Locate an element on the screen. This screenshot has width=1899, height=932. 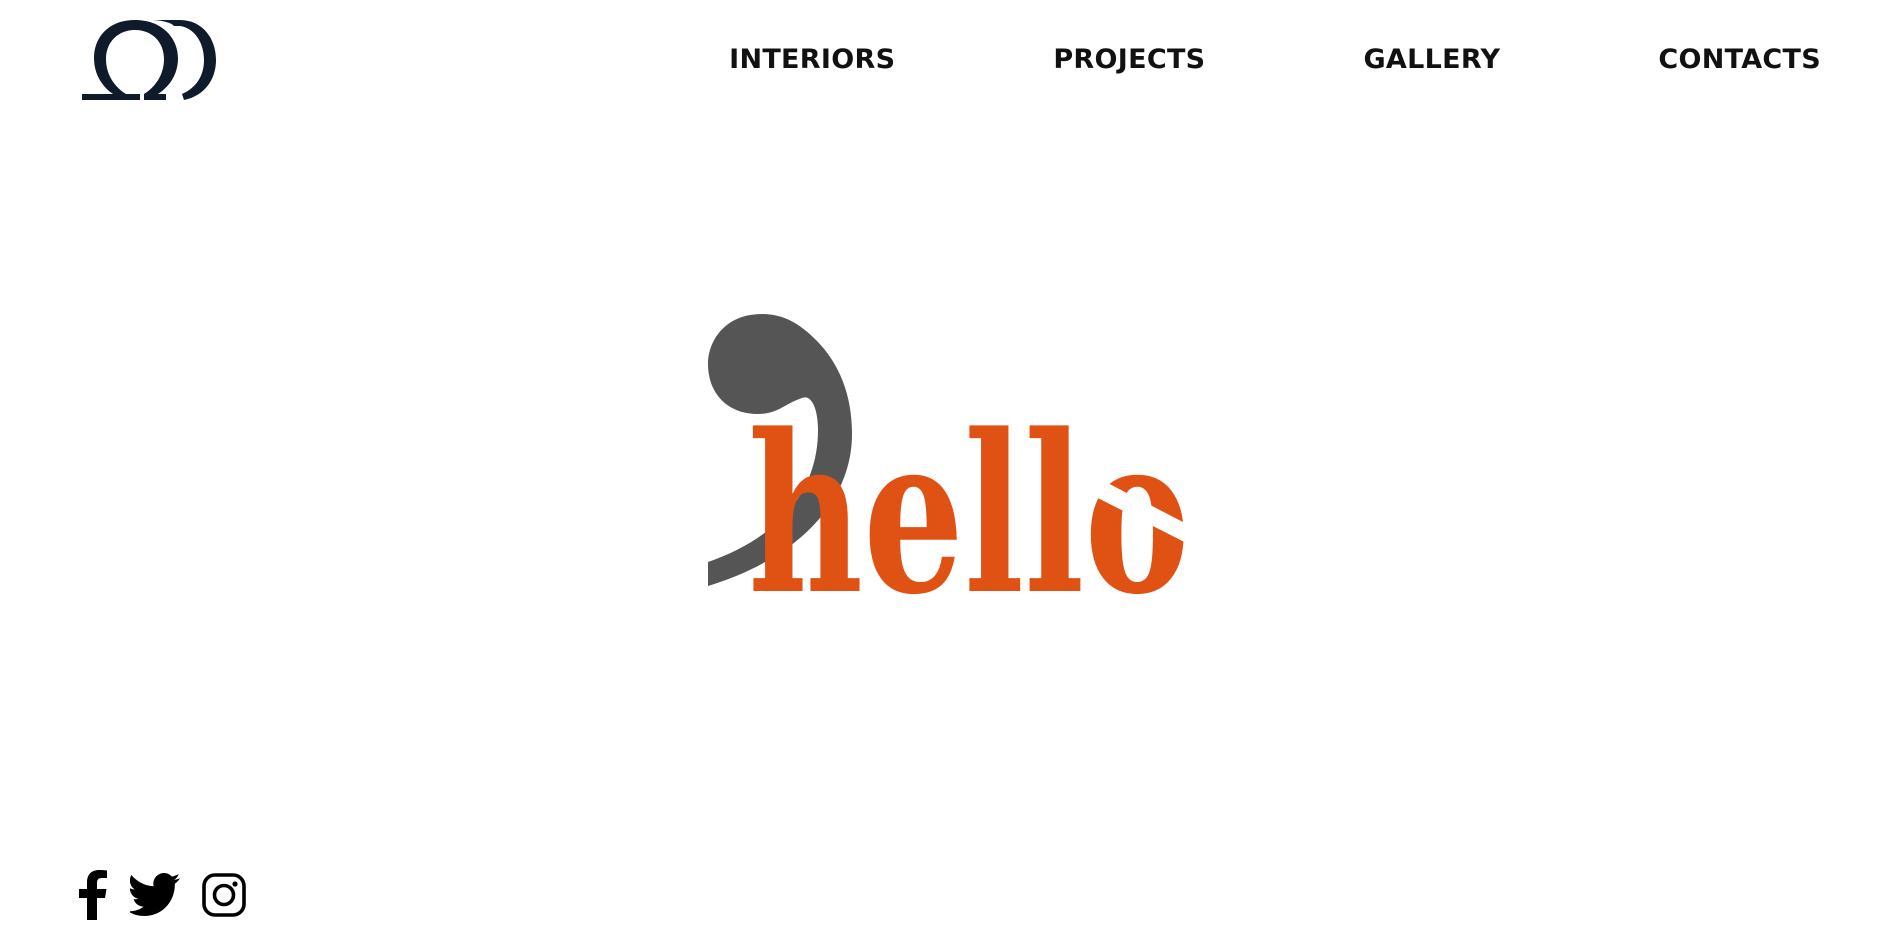
instagram-icon is located at coordinates (224, 895).